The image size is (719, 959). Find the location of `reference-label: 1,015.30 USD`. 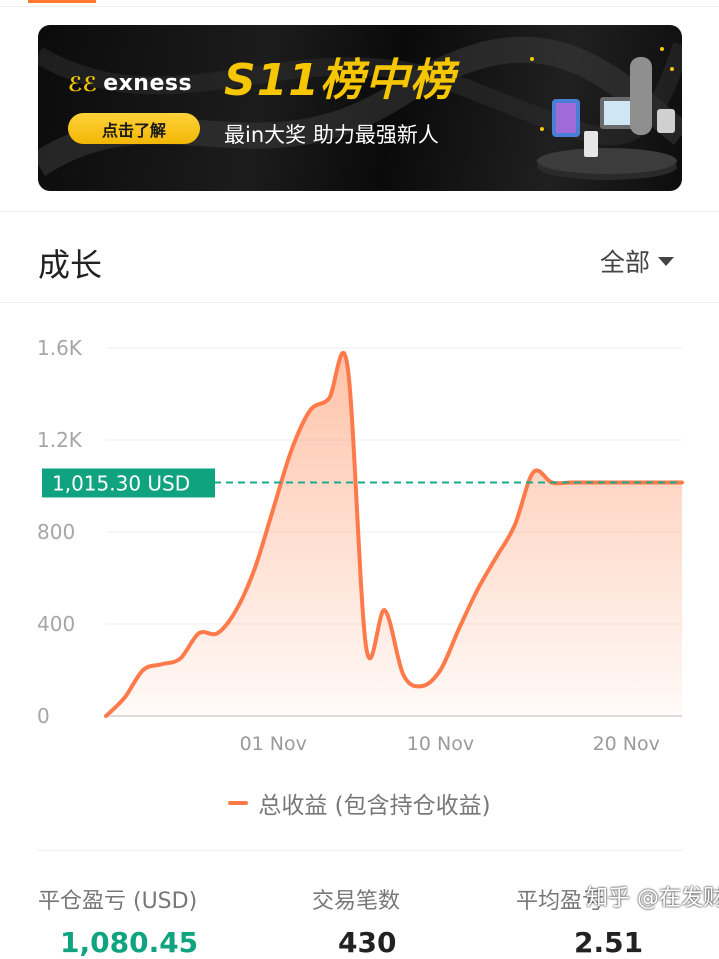

reference-label: 1,015.30 USD is located at coordinates (121, 483).